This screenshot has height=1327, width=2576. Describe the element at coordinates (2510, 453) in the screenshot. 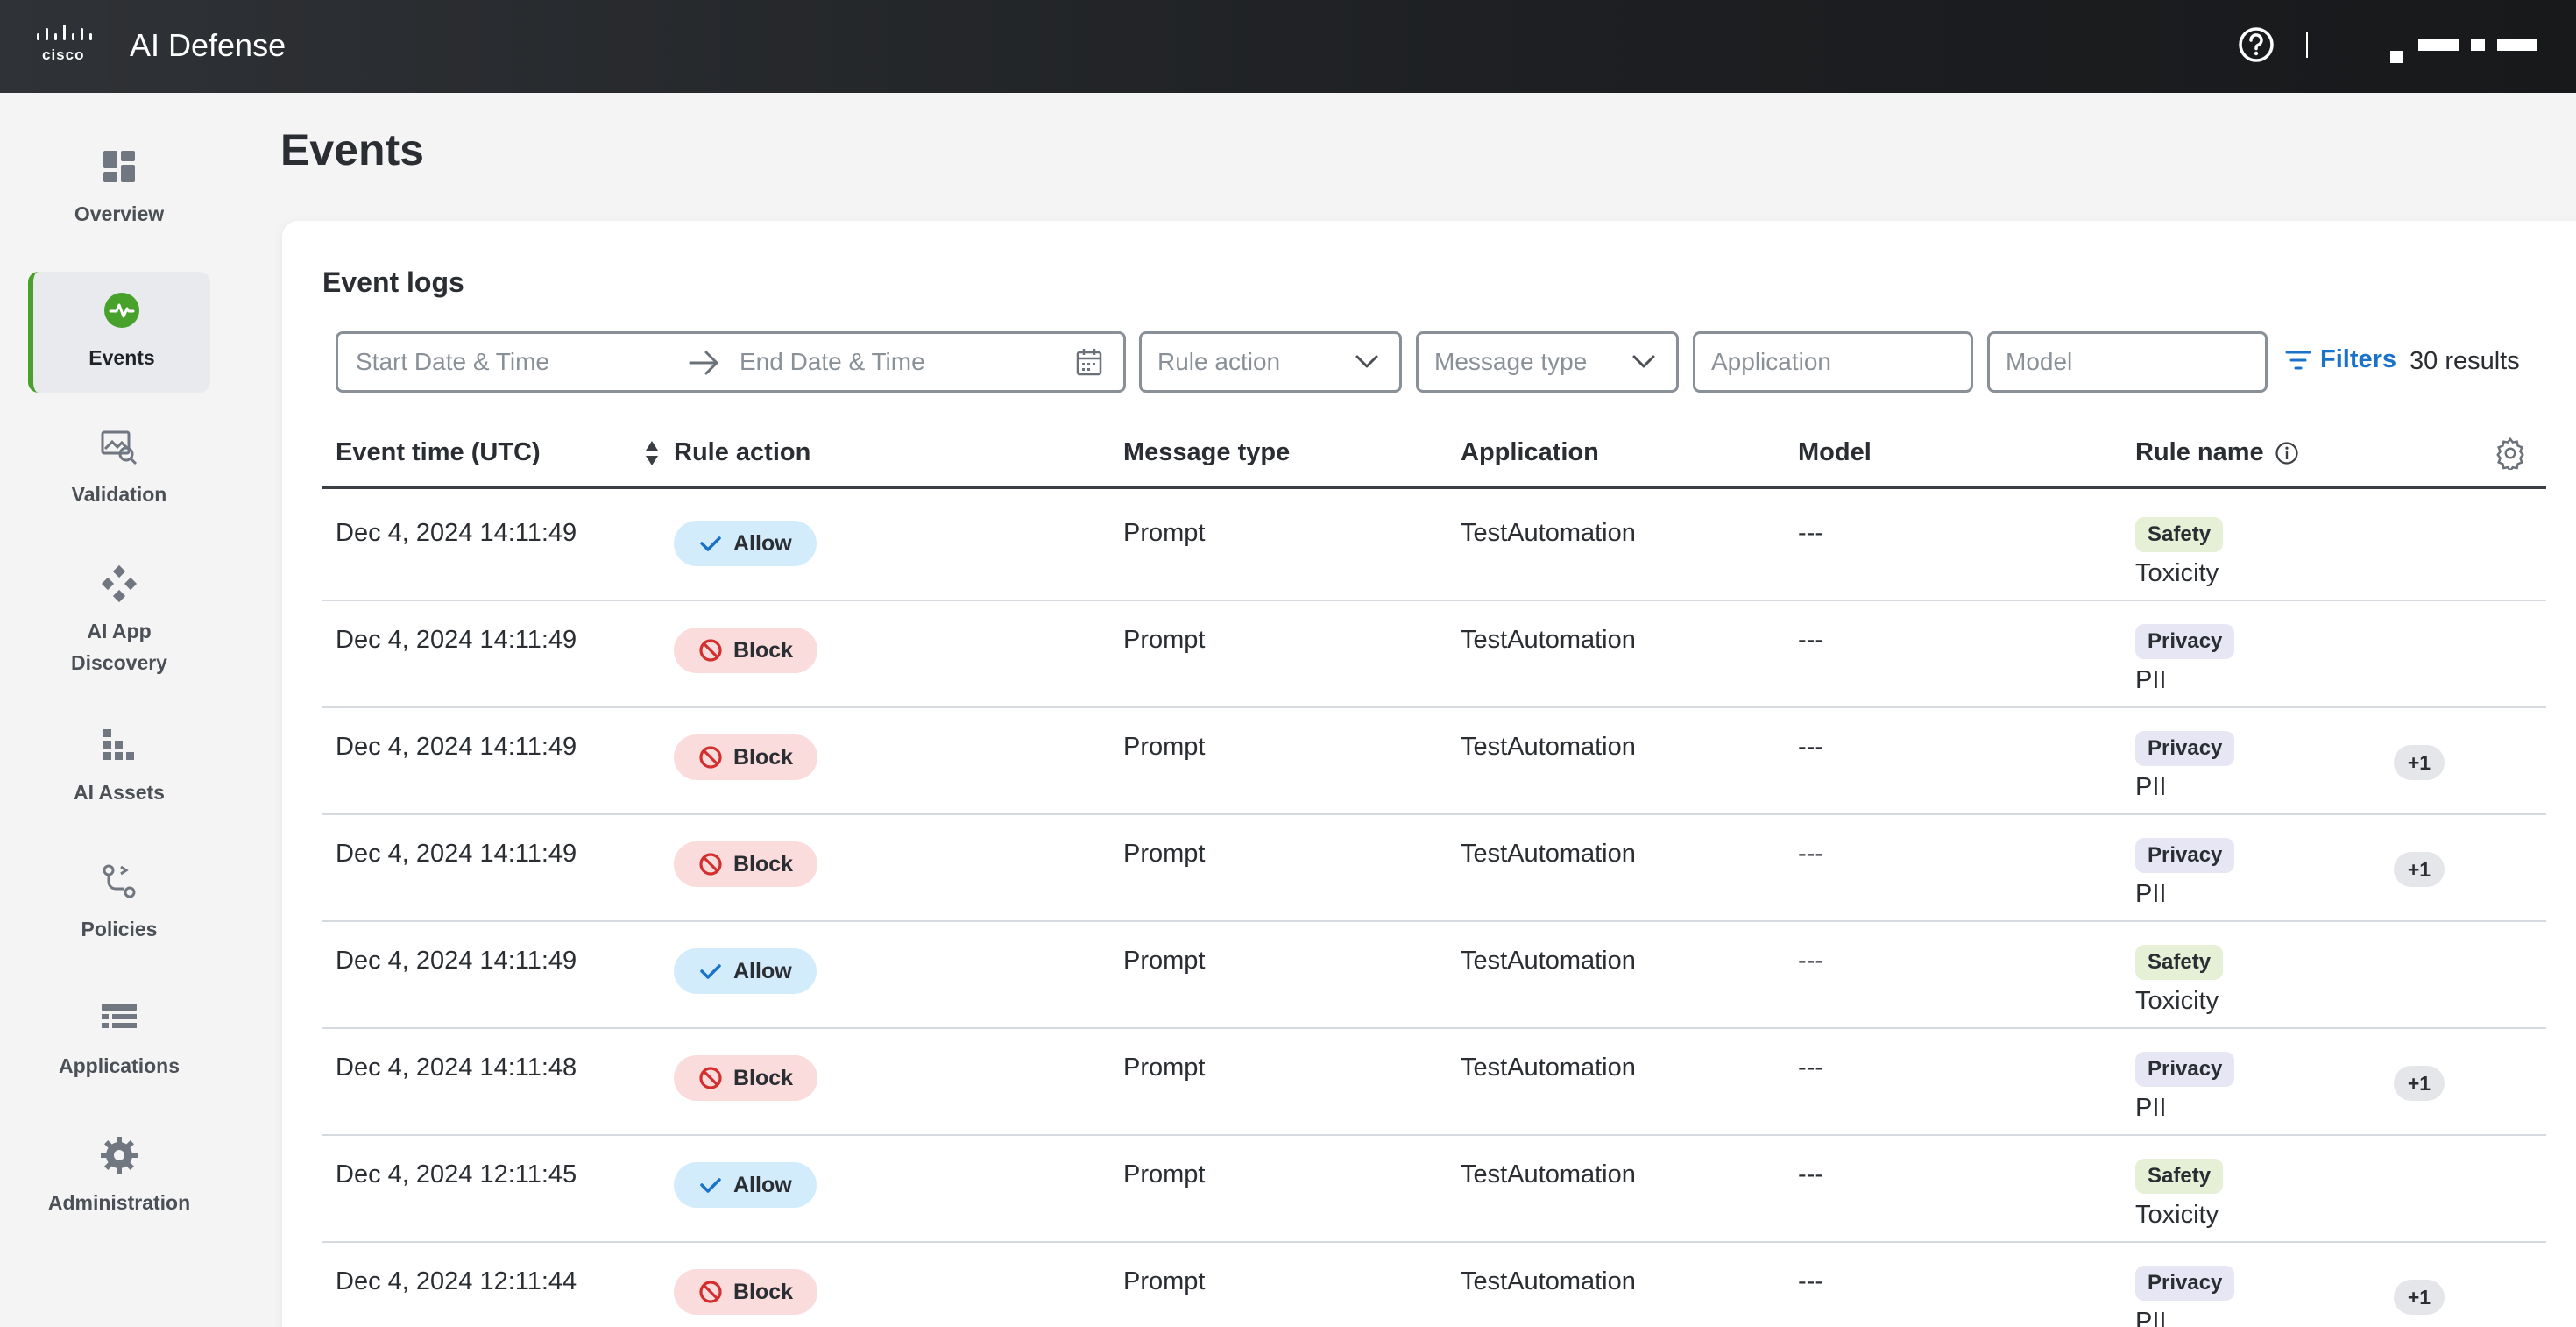

I see `column-settings-gear-icon` at that location.